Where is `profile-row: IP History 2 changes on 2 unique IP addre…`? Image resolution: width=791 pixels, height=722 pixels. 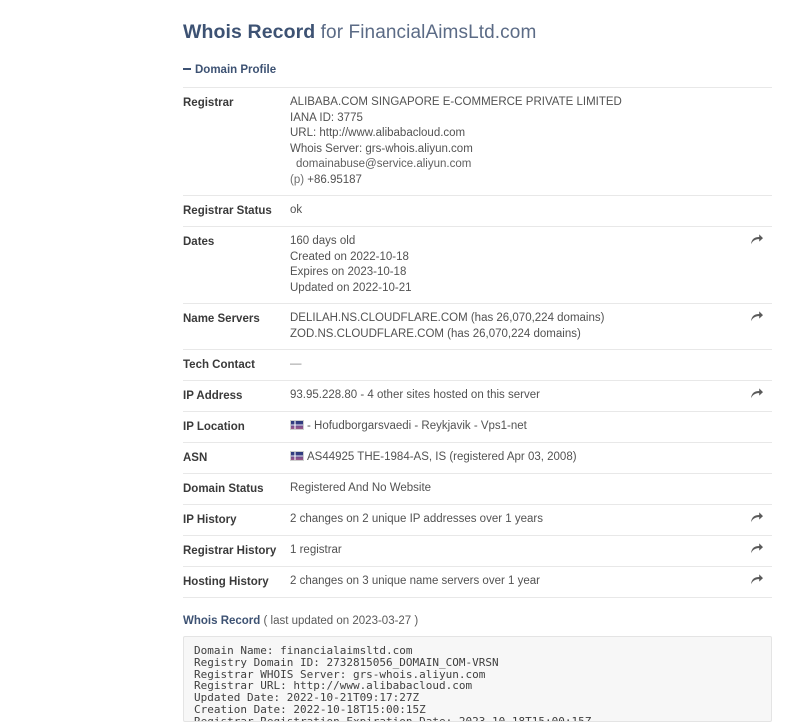
profile-row: IP History 2 changes on 2 unique IP addre… is located at coordinates (477, 520).